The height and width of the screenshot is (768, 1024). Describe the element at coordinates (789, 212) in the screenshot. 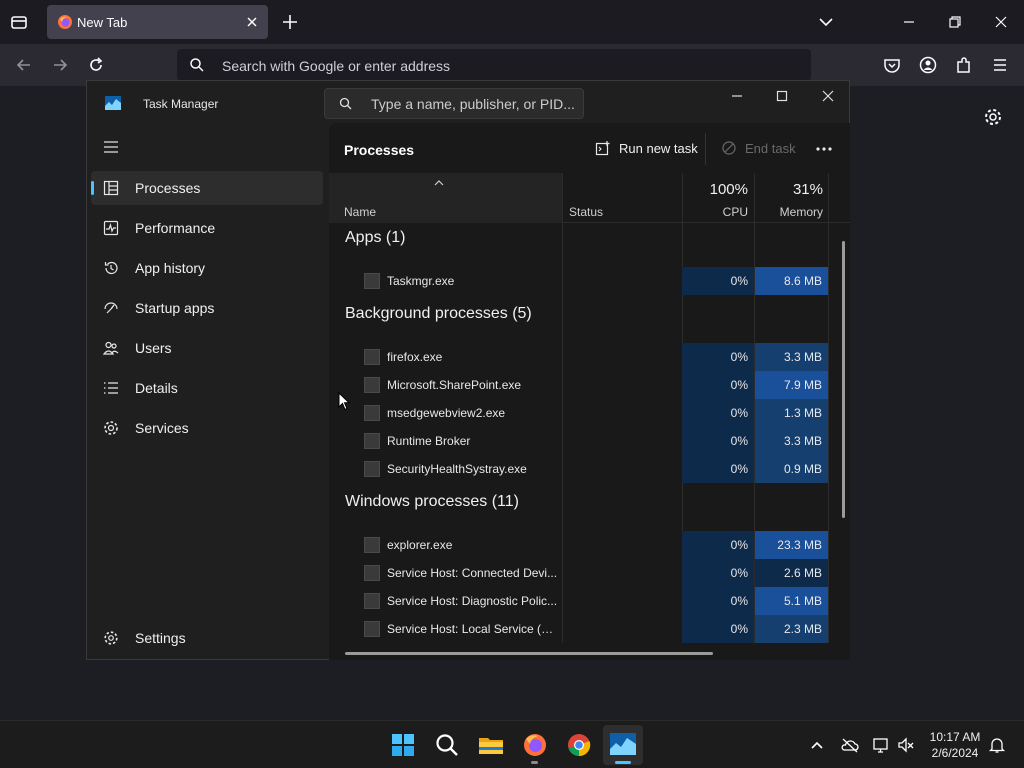

I see `memory-header: Memory` at that location.